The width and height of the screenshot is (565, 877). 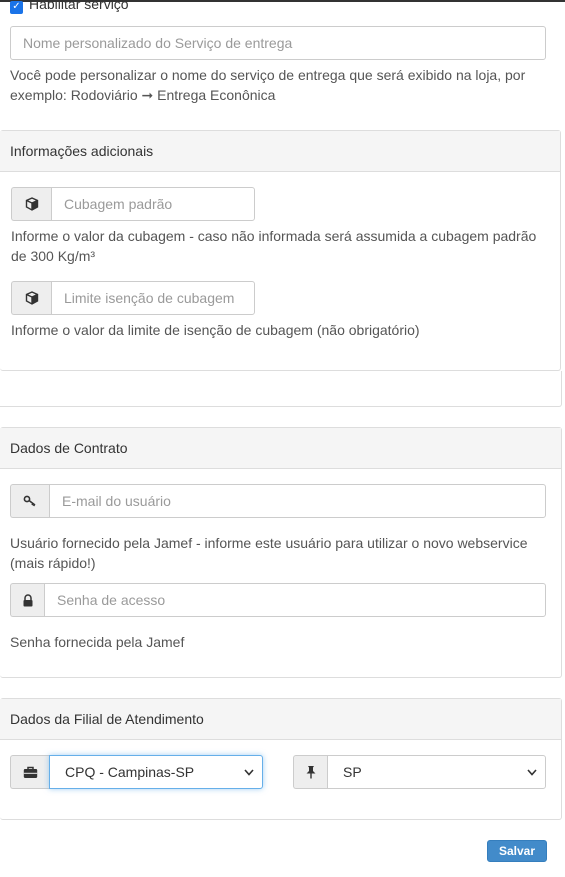 What do you see at coordinates (352, 772) in the screenshot?
I see `state-selected-value: SP` at bounding box center [352, 772].